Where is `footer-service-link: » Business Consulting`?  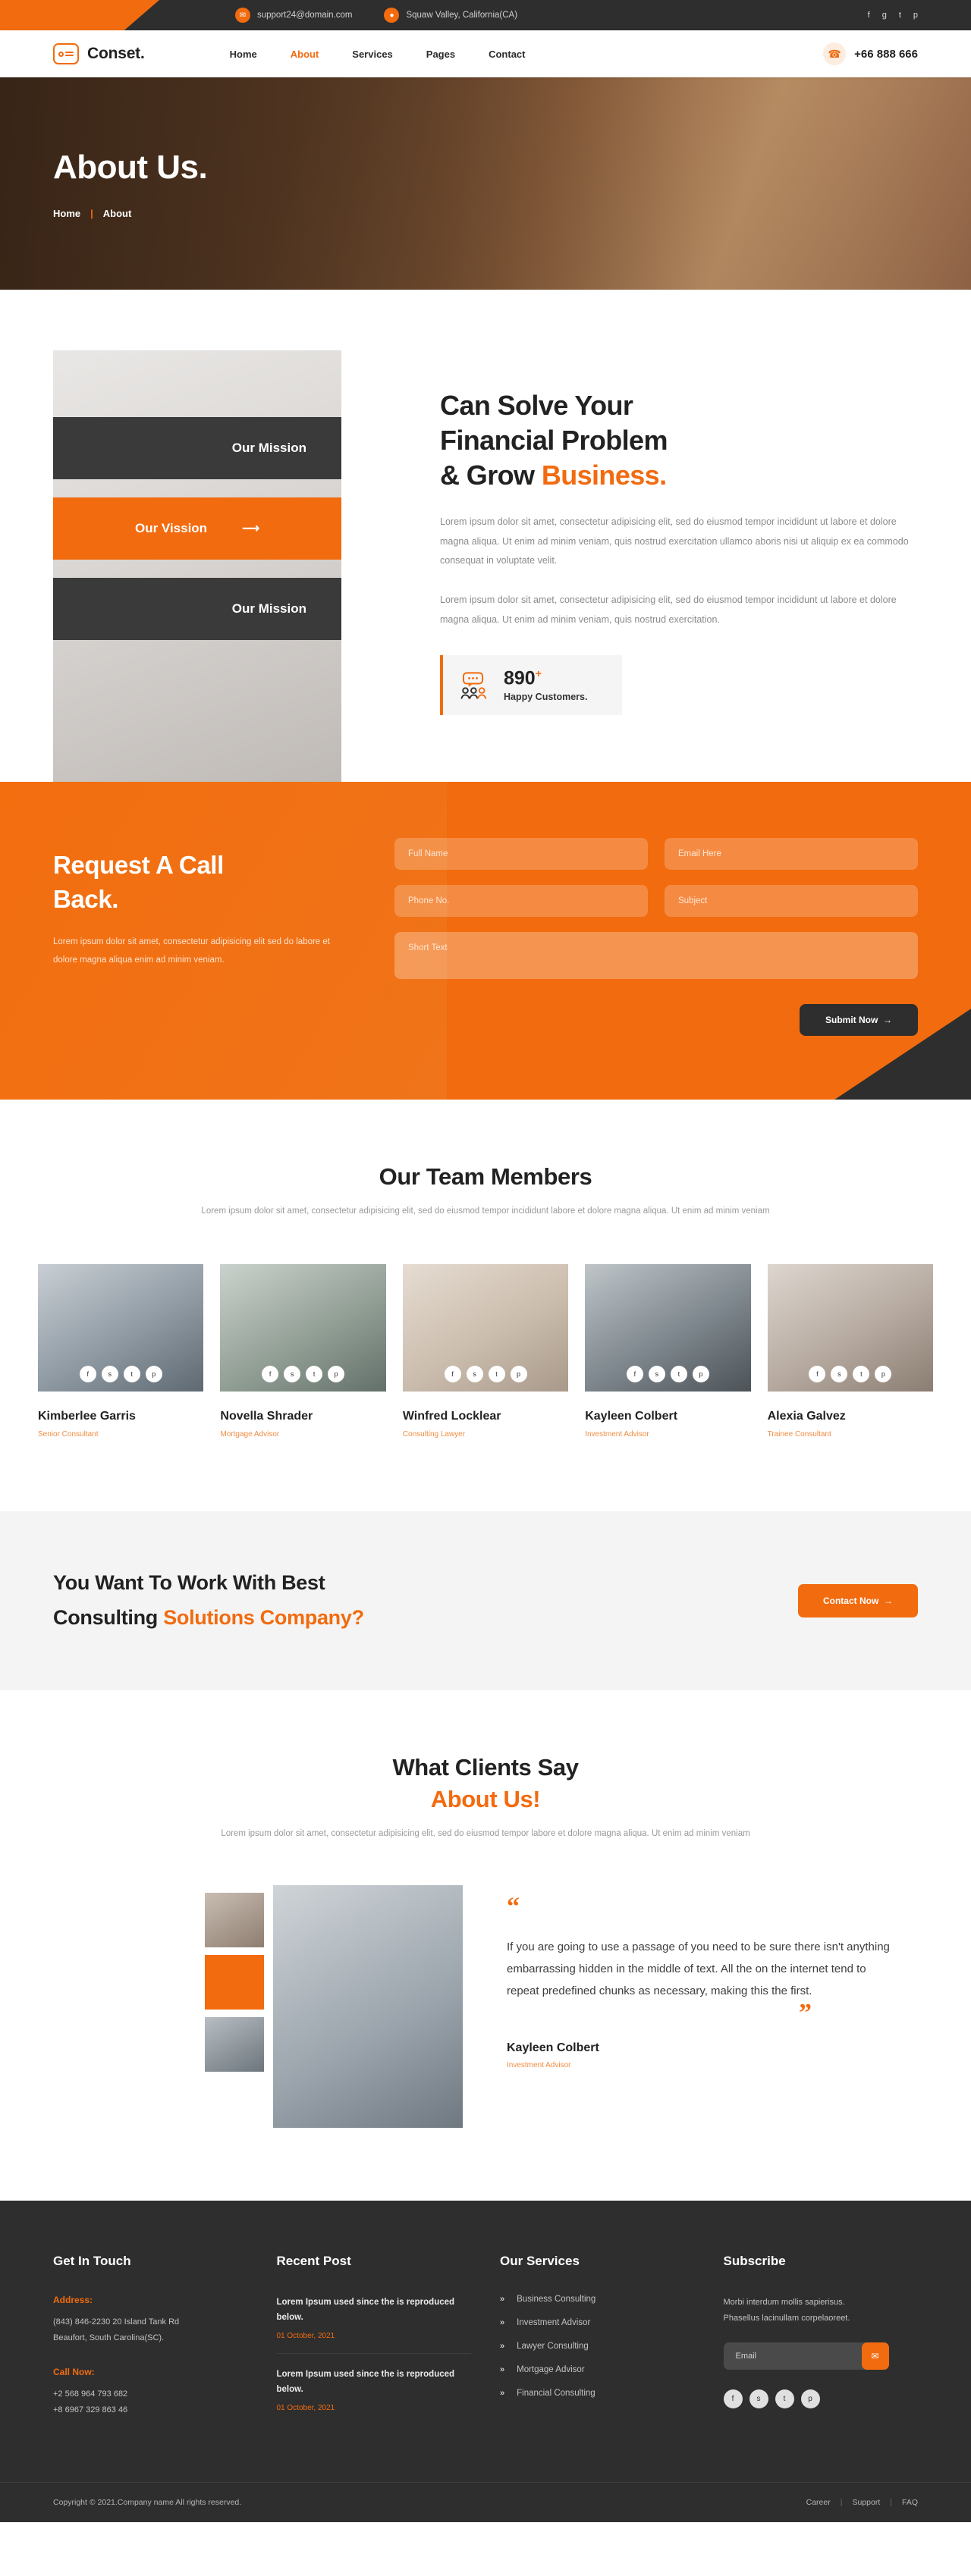 footer-service-link: » Business Consulting is located at coordinates (597, 2299).